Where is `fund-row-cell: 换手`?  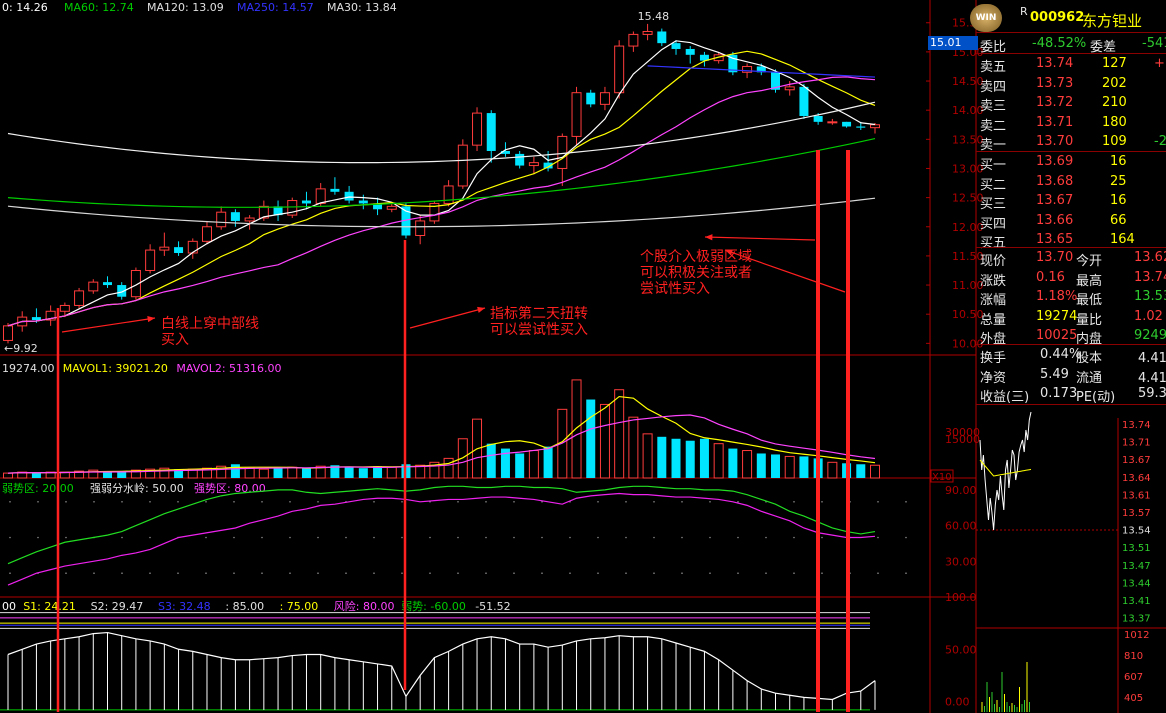
fund-row-cell: 换手 is located at coordinates (993, 358).